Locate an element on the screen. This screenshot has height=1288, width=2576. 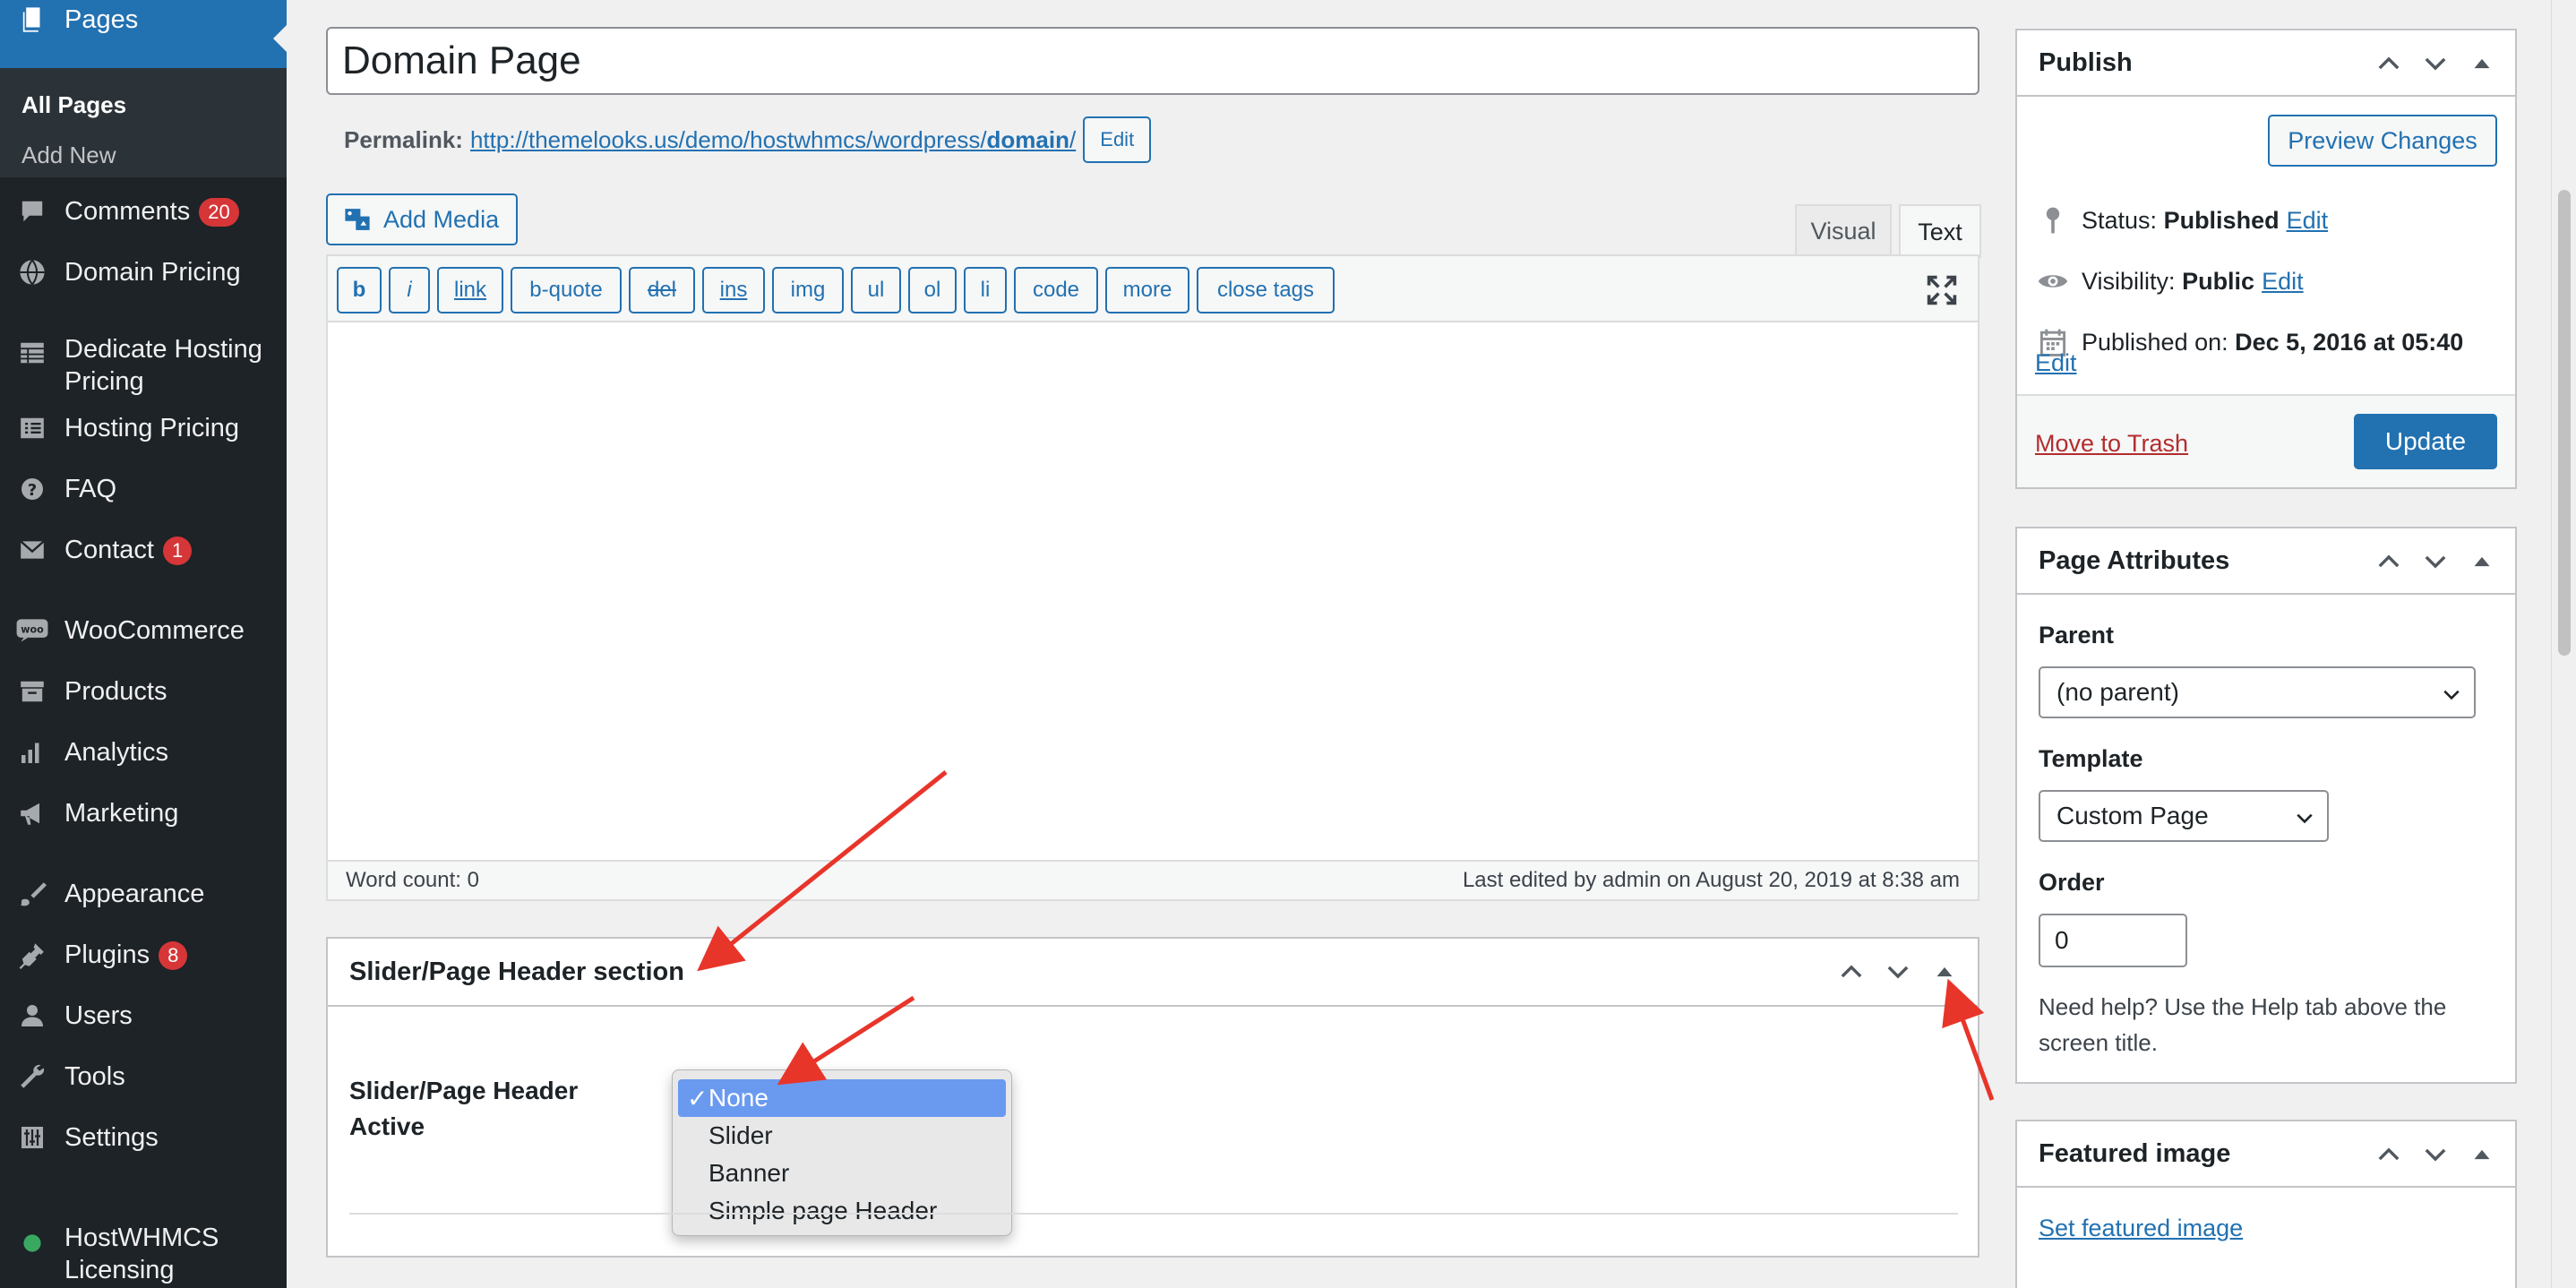
sidebar-item-label-line2: Licensing is located at coordinates (119, 1270).